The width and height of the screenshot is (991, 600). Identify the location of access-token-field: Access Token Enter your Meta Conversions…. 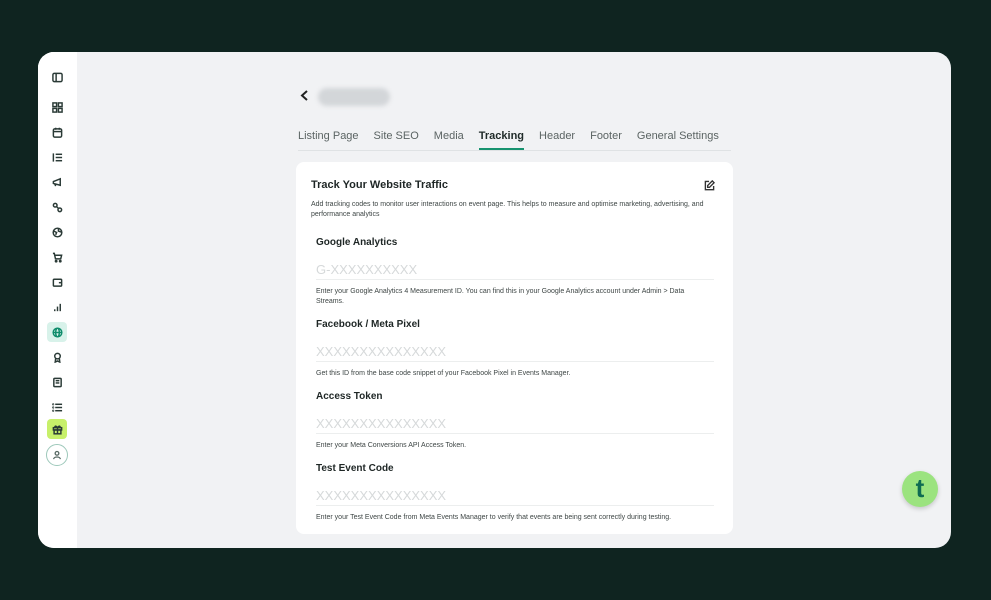
(515, 421).